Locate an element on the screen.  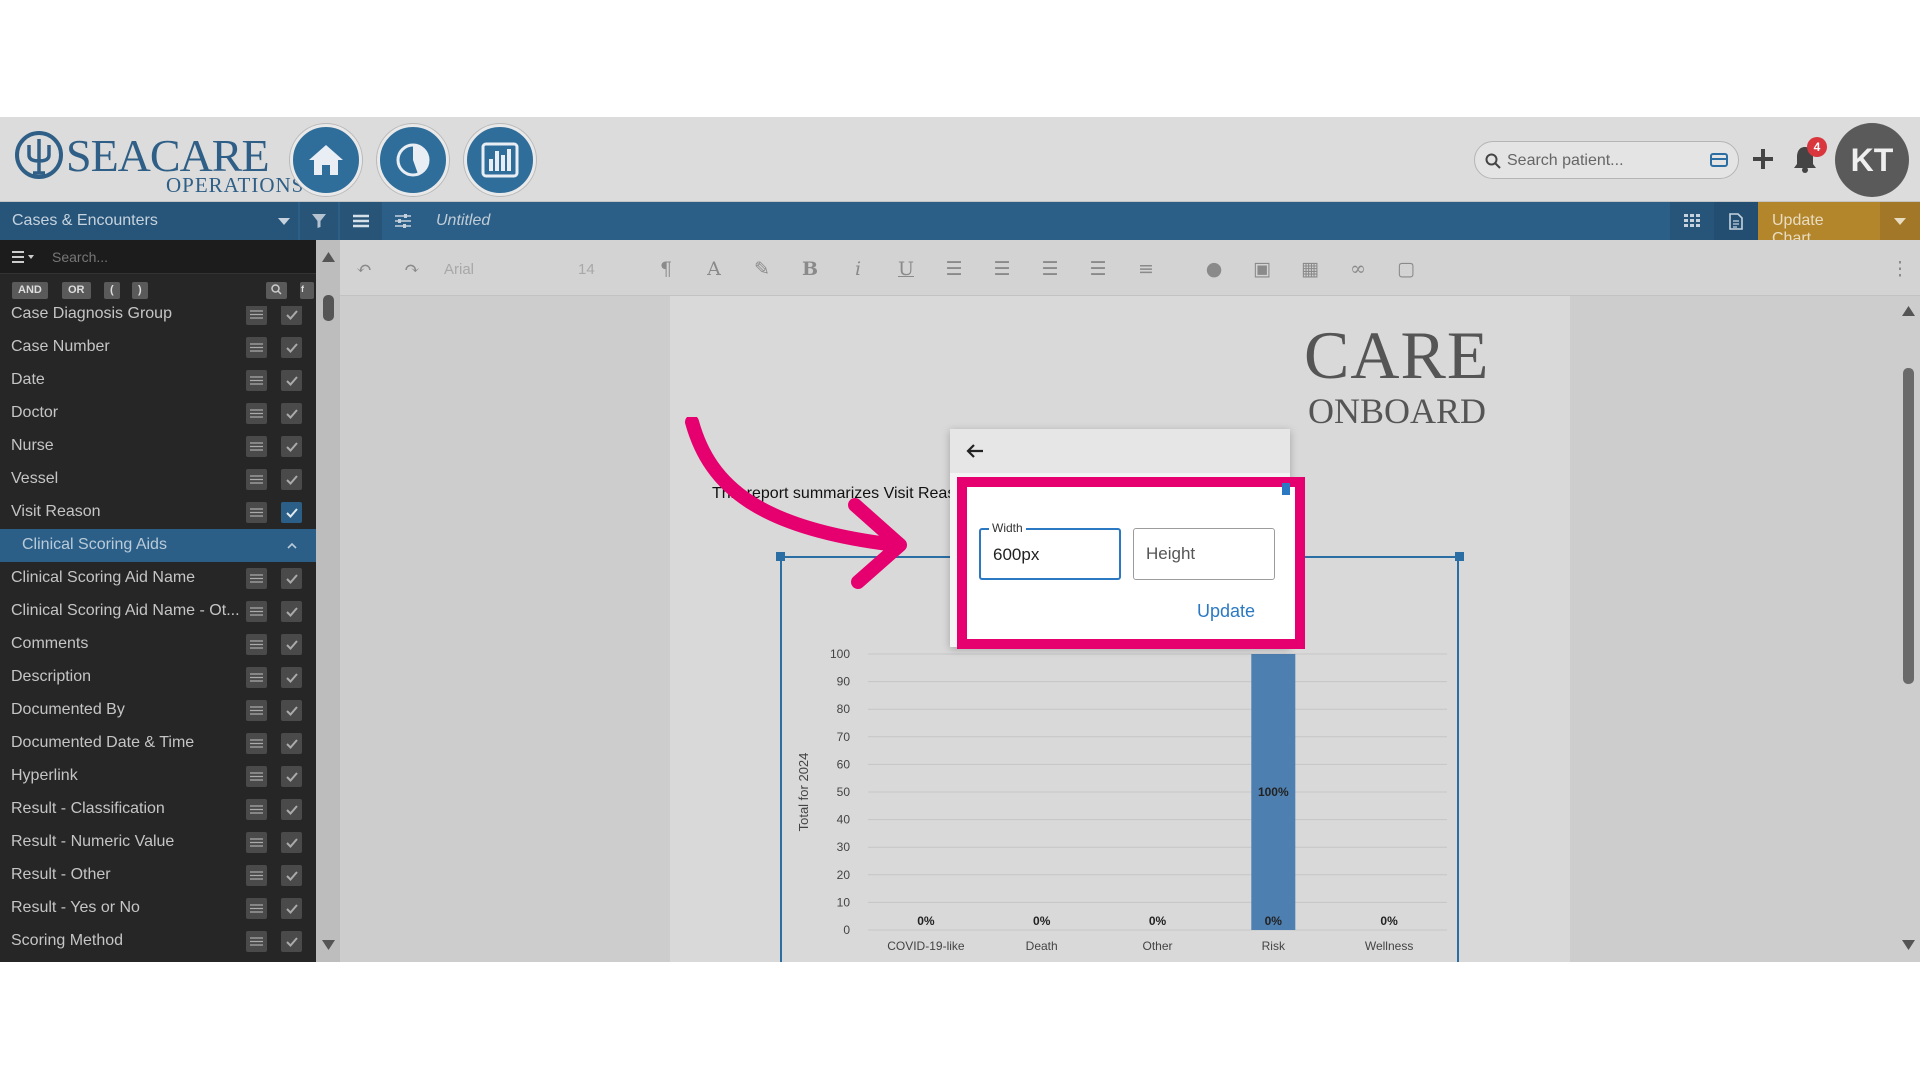
width-field: Width is located at coordinates (1050, 550).